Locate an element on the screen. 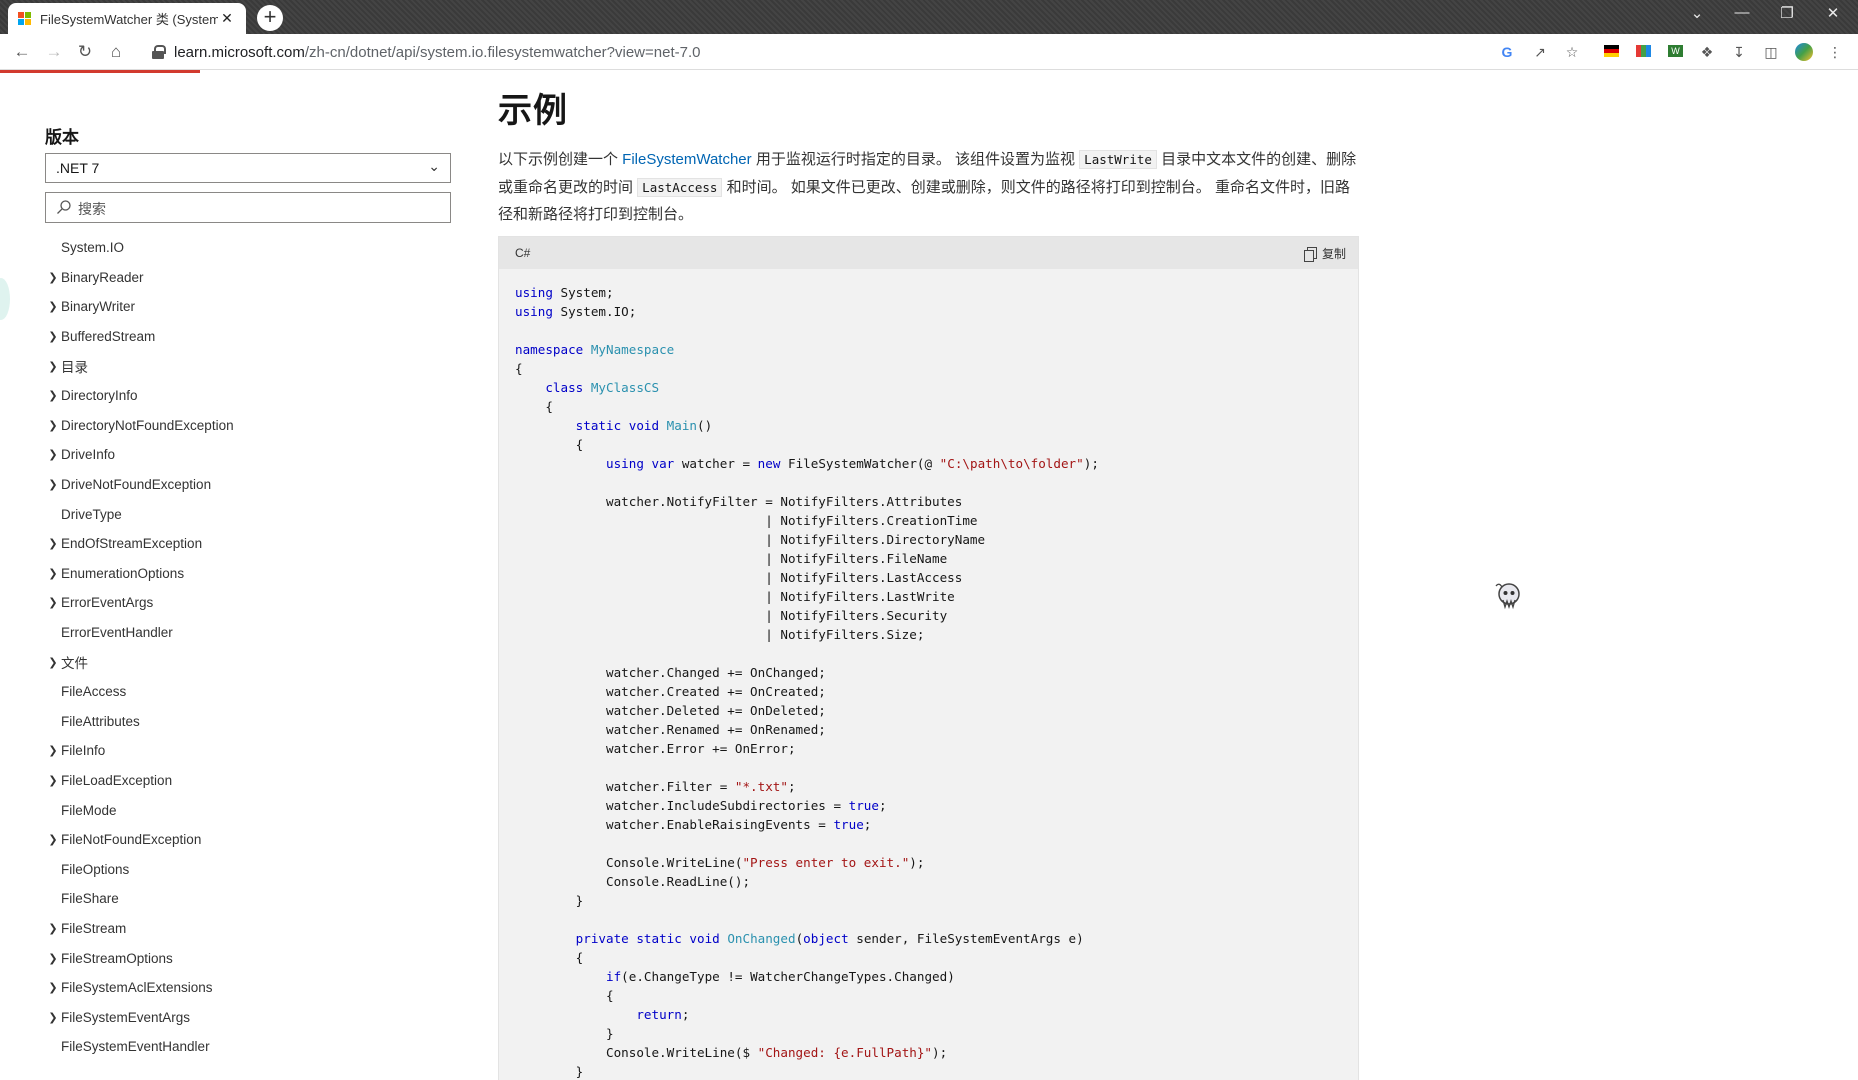 The image size is (1858, 1080). toc-item: ❯ BinaryReader is located at coordinates (250, 278).